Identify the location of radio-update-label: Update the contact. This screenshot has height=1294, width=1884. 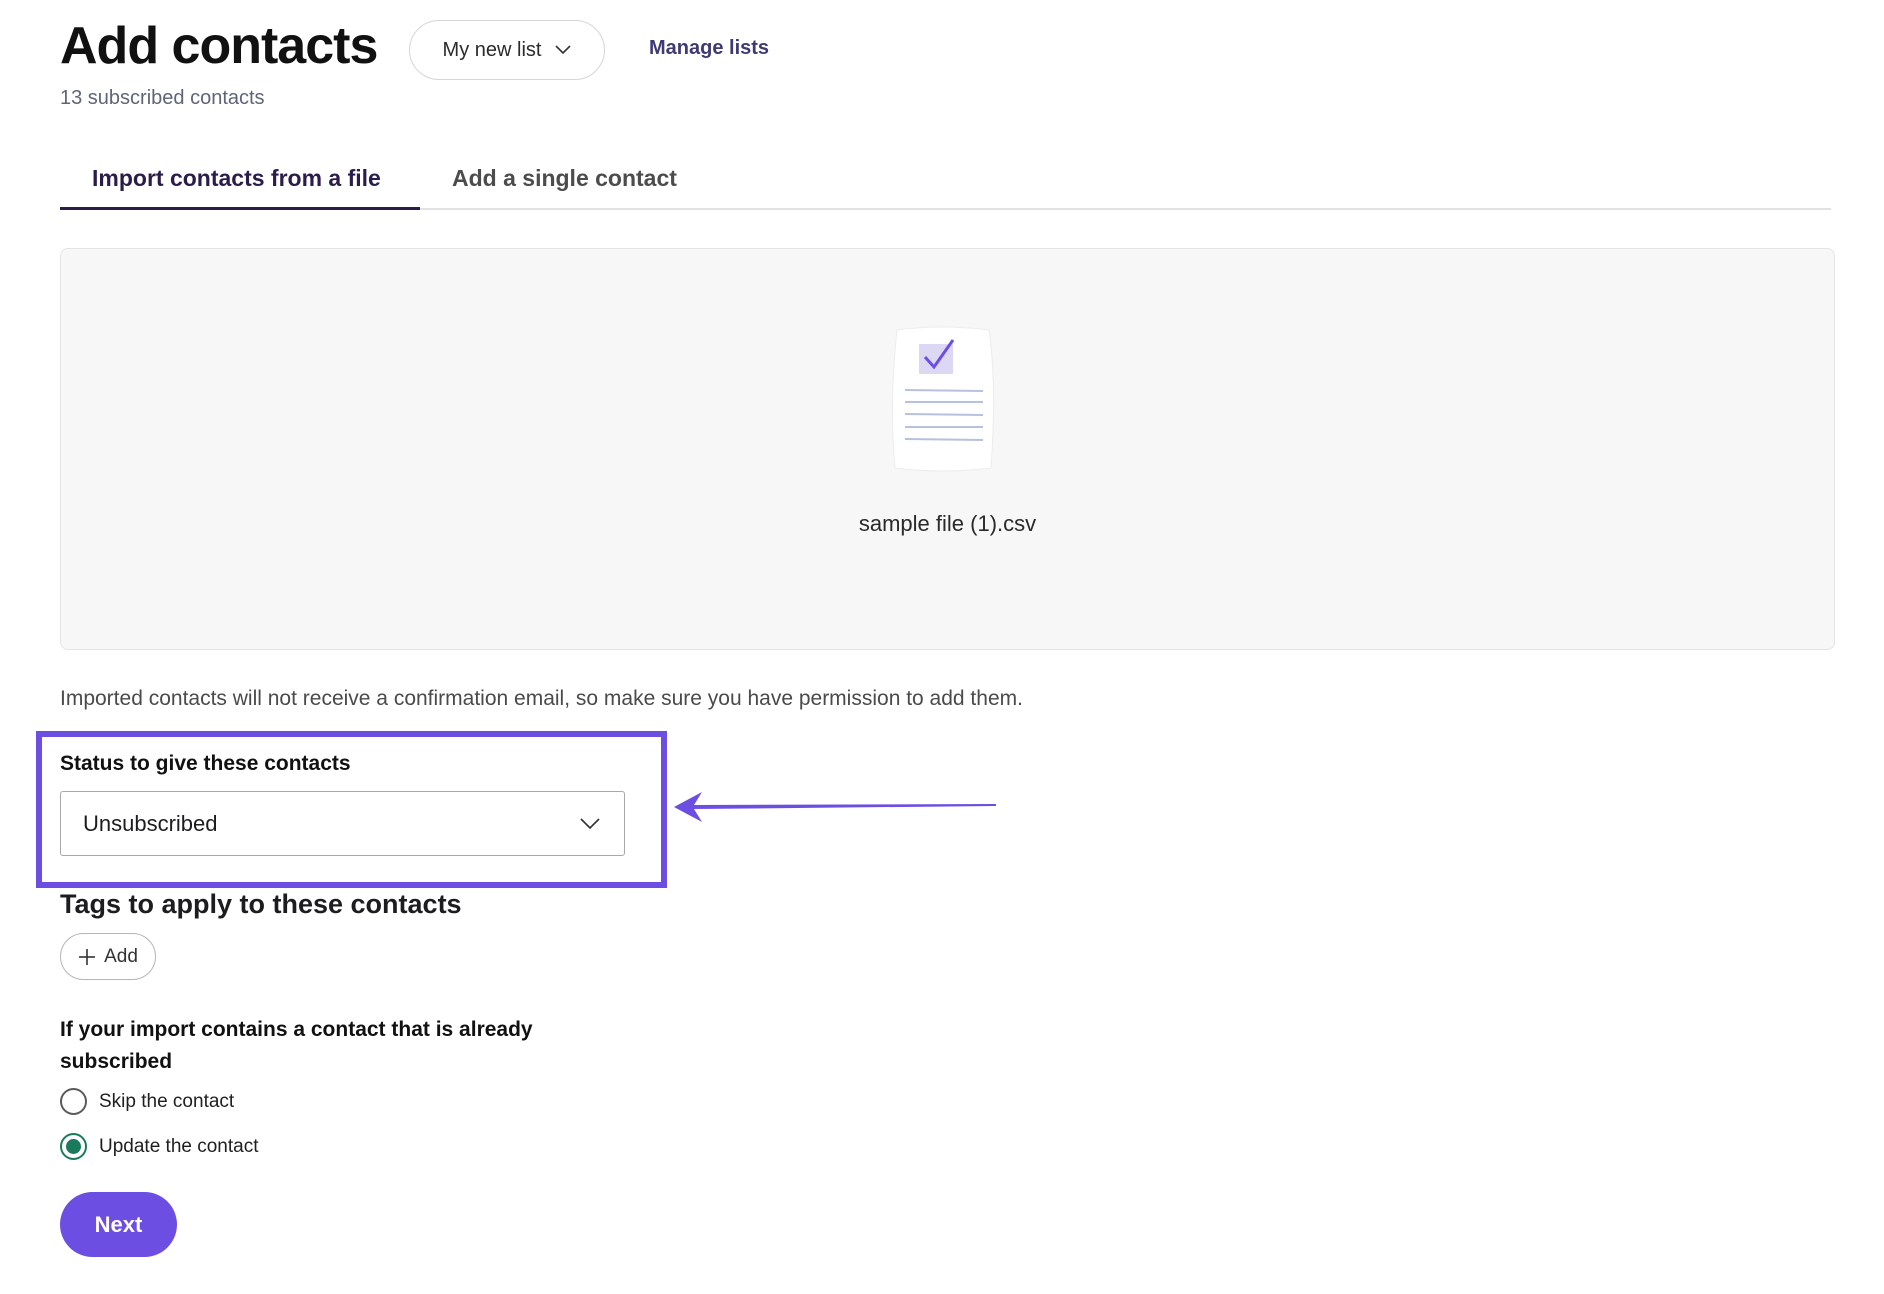
(179, 1146).